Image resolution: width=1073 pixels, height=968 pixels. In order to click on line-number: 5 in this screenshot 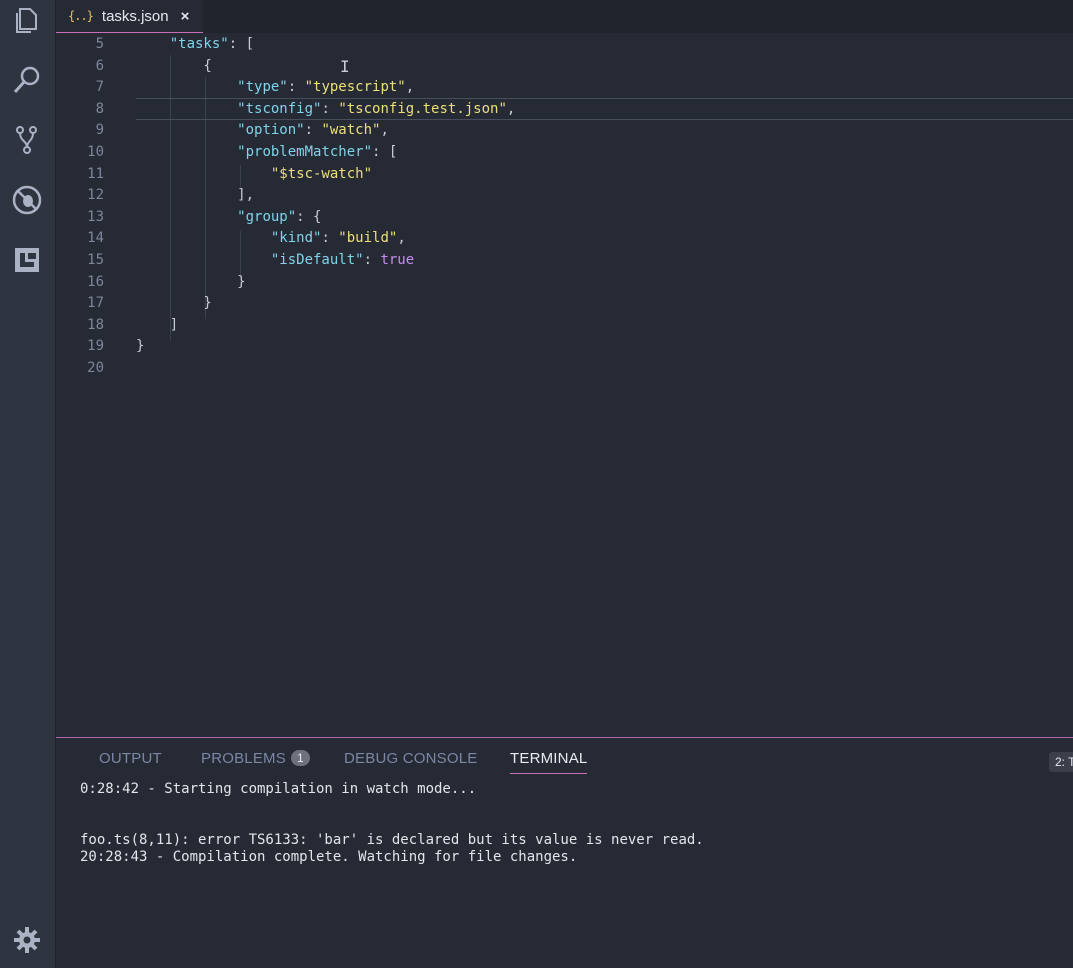, I will do `click(99, 44)`.